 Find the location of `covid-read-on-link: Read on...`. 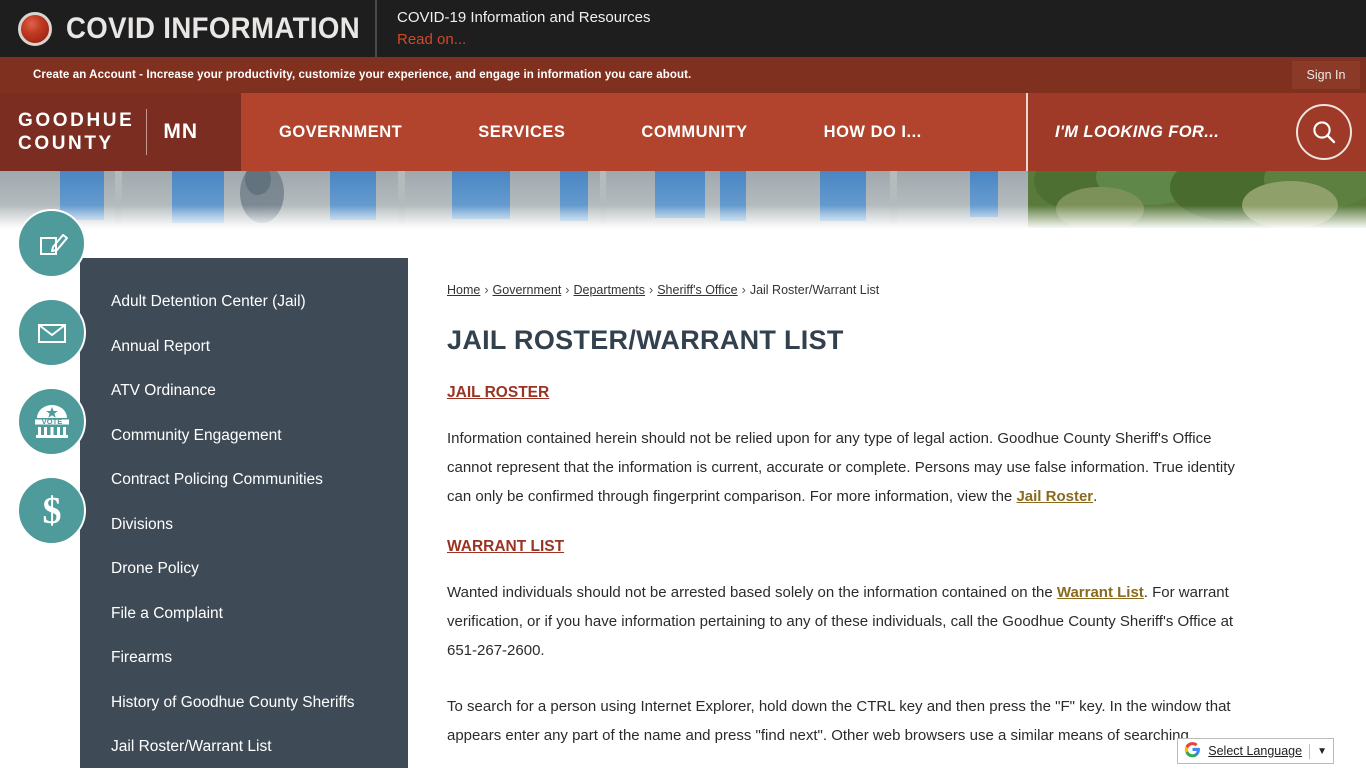

covid-read-on-link: Read on... is located at coordinates (523, 40).